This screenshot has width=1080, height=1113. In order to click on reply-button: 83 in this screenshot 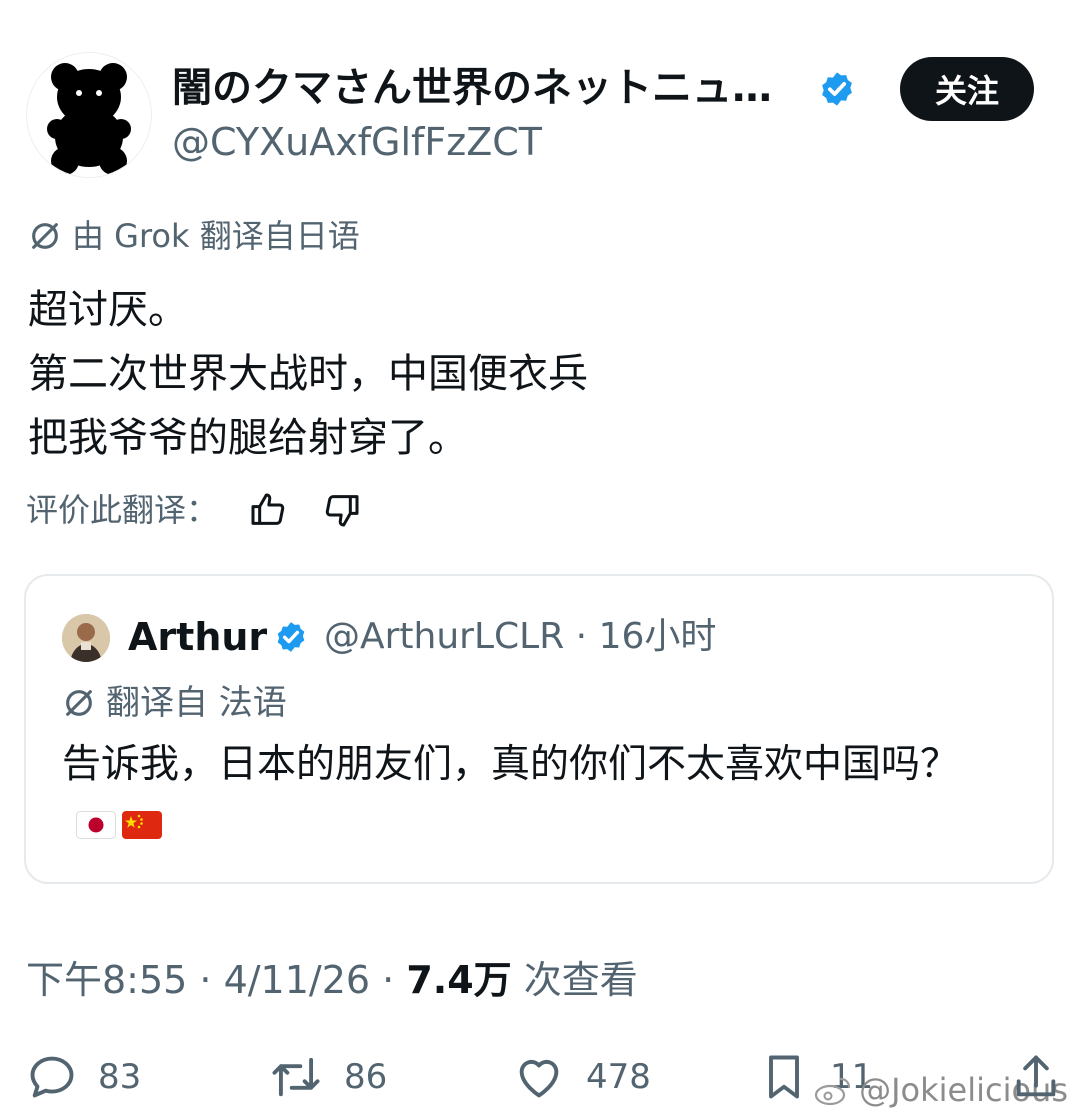, I will do `click(83, 1077)`.